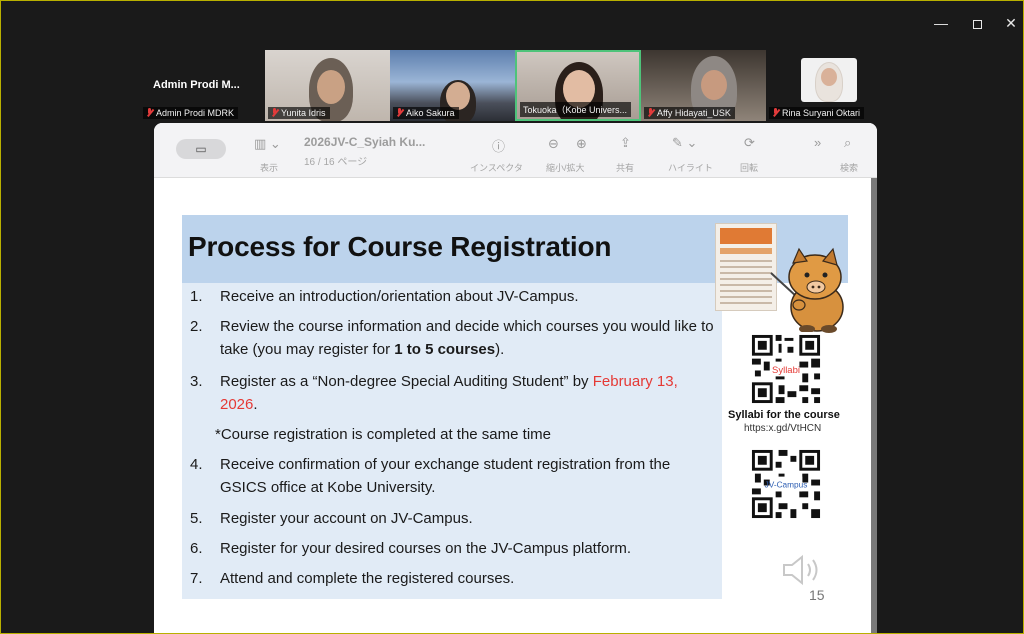 This screenshot has height=634, width=1024. I want to click on share-button: ⇪, so click(625, 143).